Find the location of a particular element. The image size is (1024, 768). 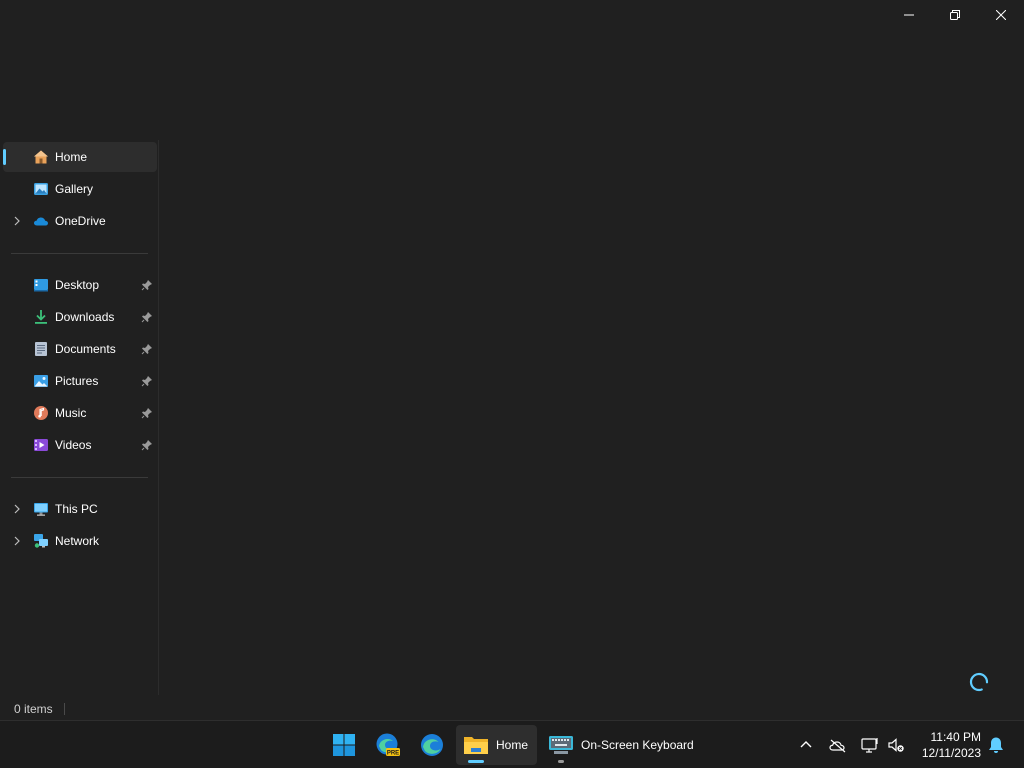

minimize-button is located at coordinates (909, 15).